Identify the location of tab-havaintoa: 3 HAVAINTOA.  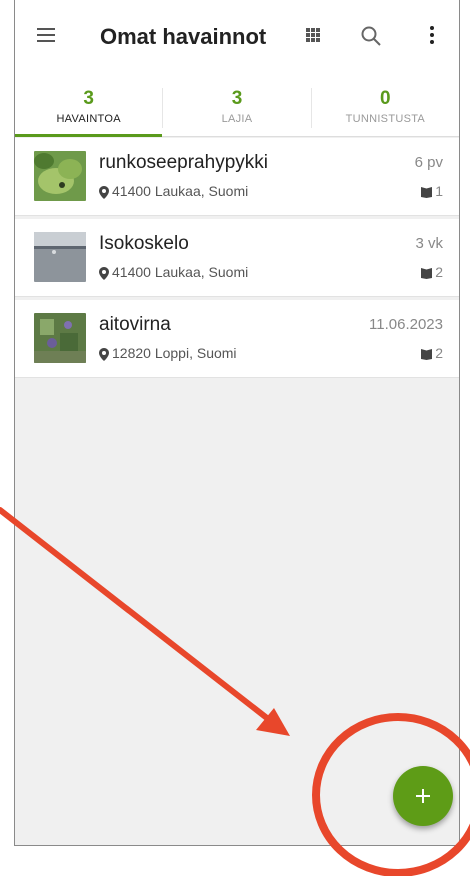
(89, 108).